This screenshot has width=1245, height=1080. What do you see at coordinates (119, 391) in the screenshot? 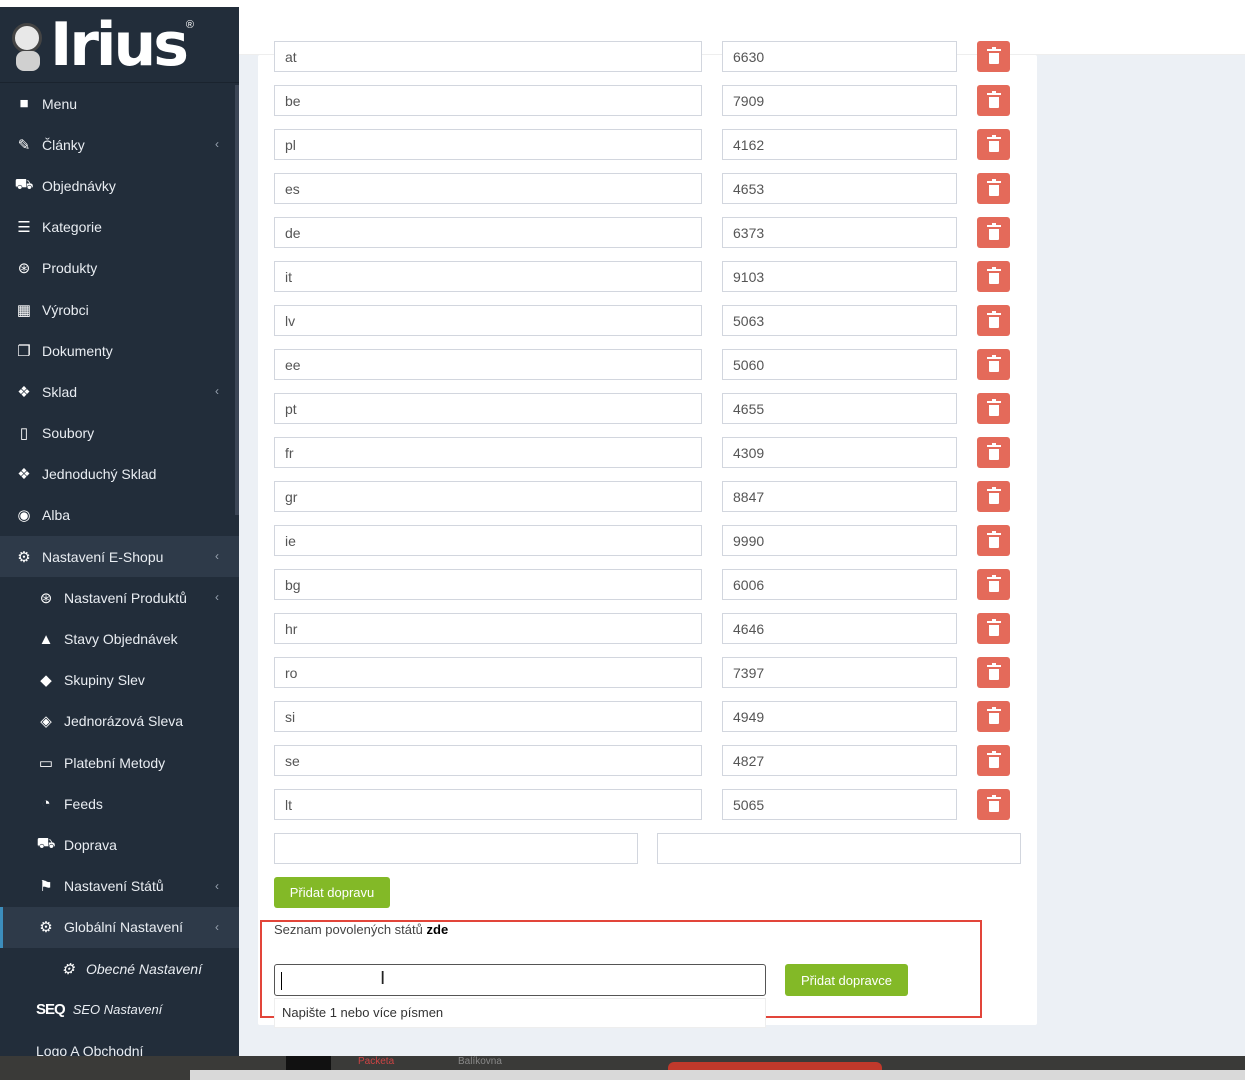
I see `sidebar-item-7: ❖ Sklad ‹` at bounding box center [119, 391].